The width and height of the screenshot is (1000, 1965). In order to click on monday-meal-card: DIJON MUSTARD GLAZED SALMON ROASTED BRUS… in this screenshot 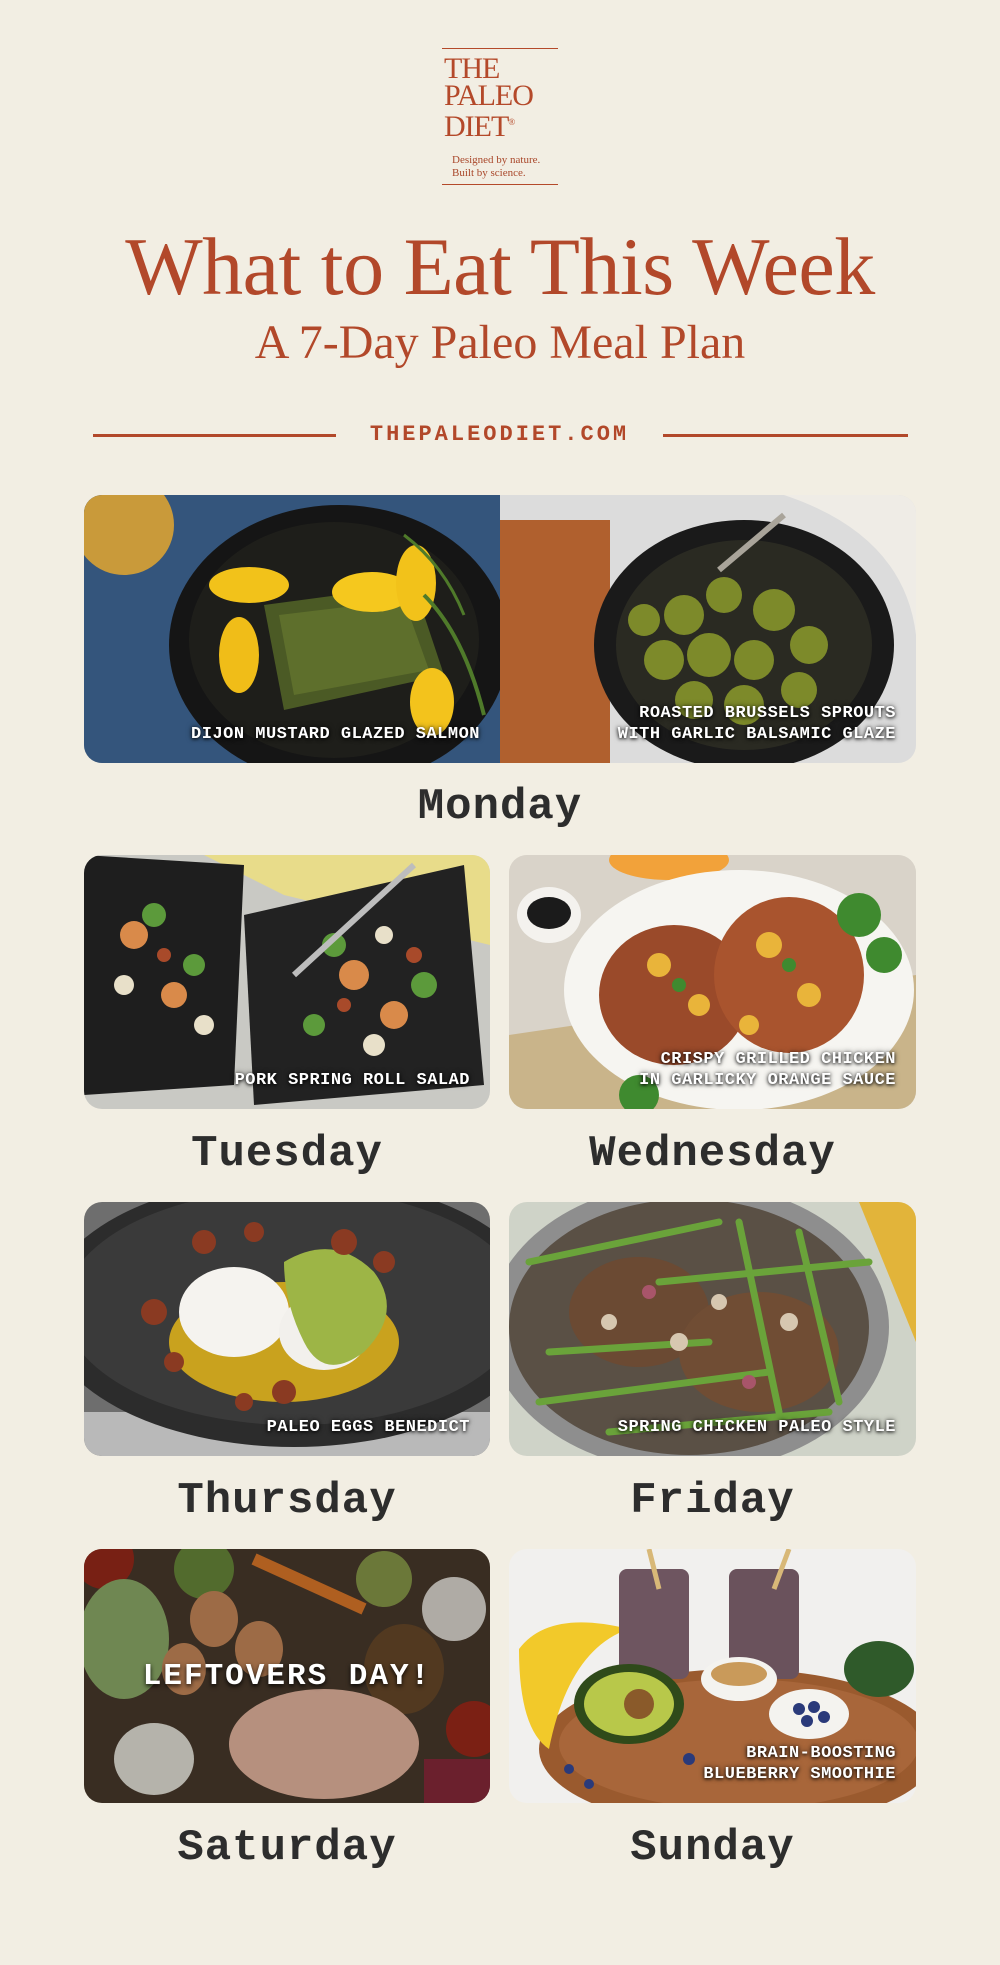, I will do `click(500, 629)`.